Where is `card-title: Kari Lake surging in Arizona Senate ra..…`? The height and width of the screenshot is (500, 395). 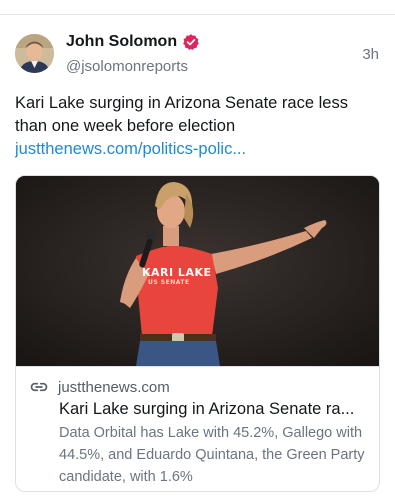
card-title: Kari Lake surging in Arizona Senate ra..… is located at coordinates (215, 409).